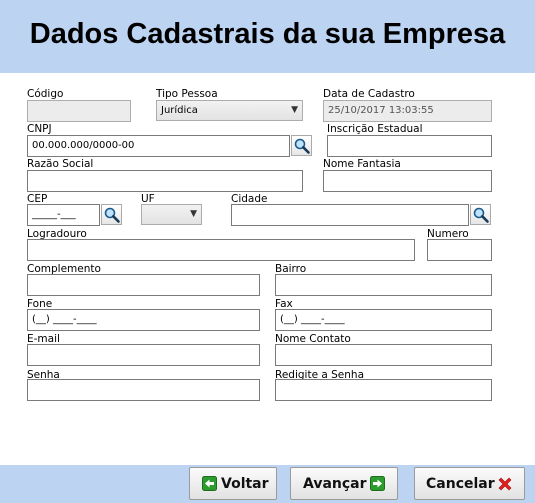 The height and width of the screenshot is (503, 535). I want to click on logradouro-input, so click(221, 250).